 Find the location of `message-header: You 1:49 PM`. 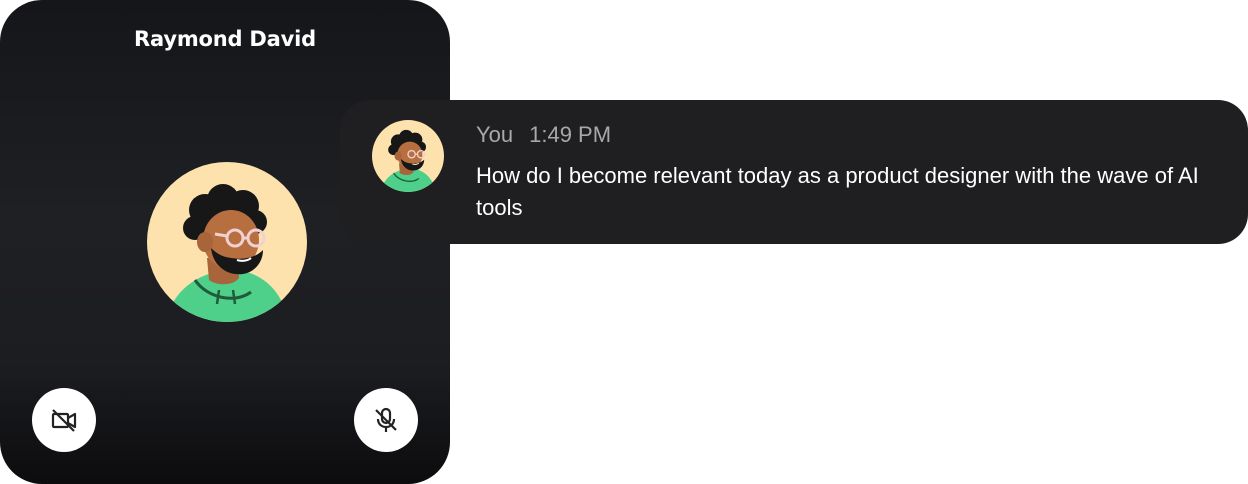

message-header: You 1:49 PM is located at coordinates (543, 135).